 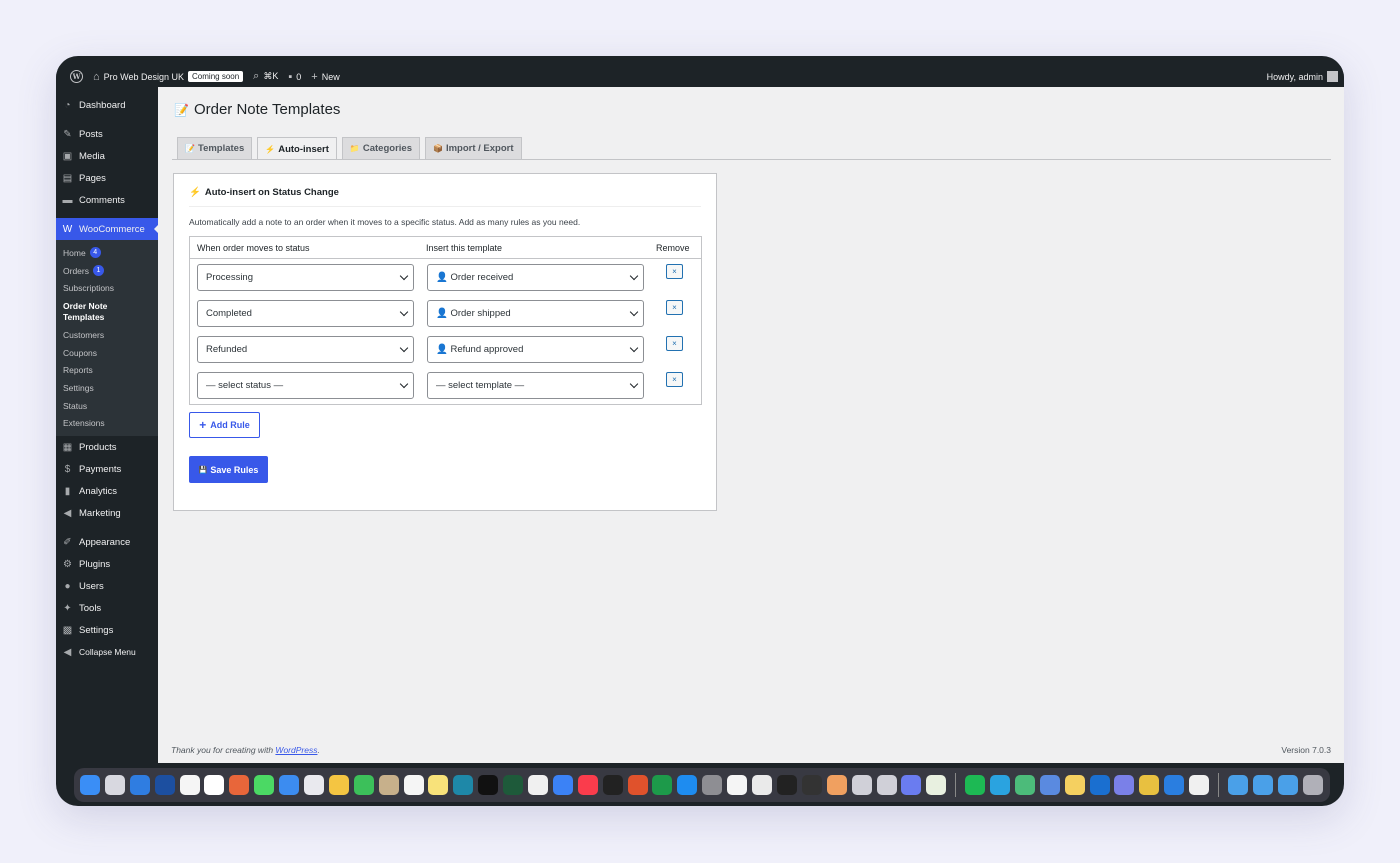 What do you see at coordinates (535, 385) in the screenshot?
I see `template-select: — select template —` at bounding box center [535, 385].